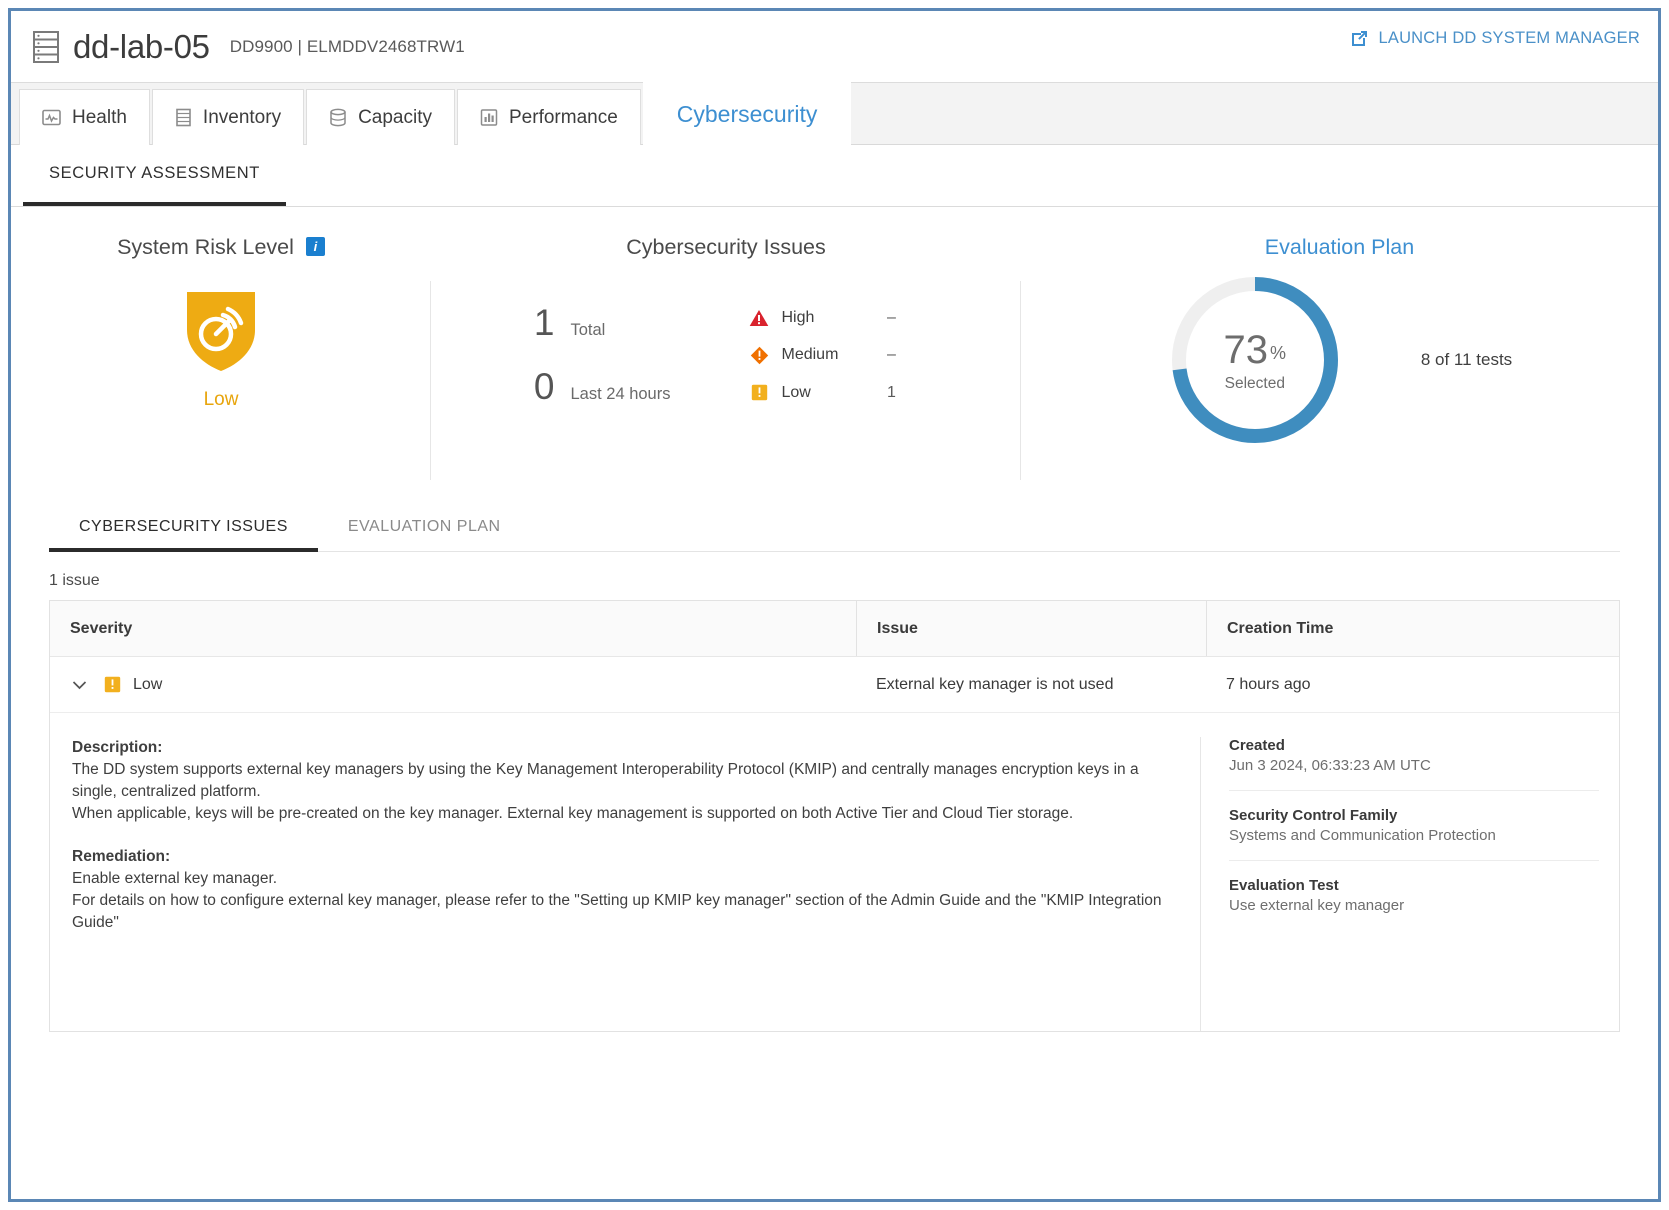 This screenshot has width=1669, height=1210. What do you see at coordinates (79, 685) in the screenshot?
I see `chevron-down-icon` at bounding box center [79, 685].